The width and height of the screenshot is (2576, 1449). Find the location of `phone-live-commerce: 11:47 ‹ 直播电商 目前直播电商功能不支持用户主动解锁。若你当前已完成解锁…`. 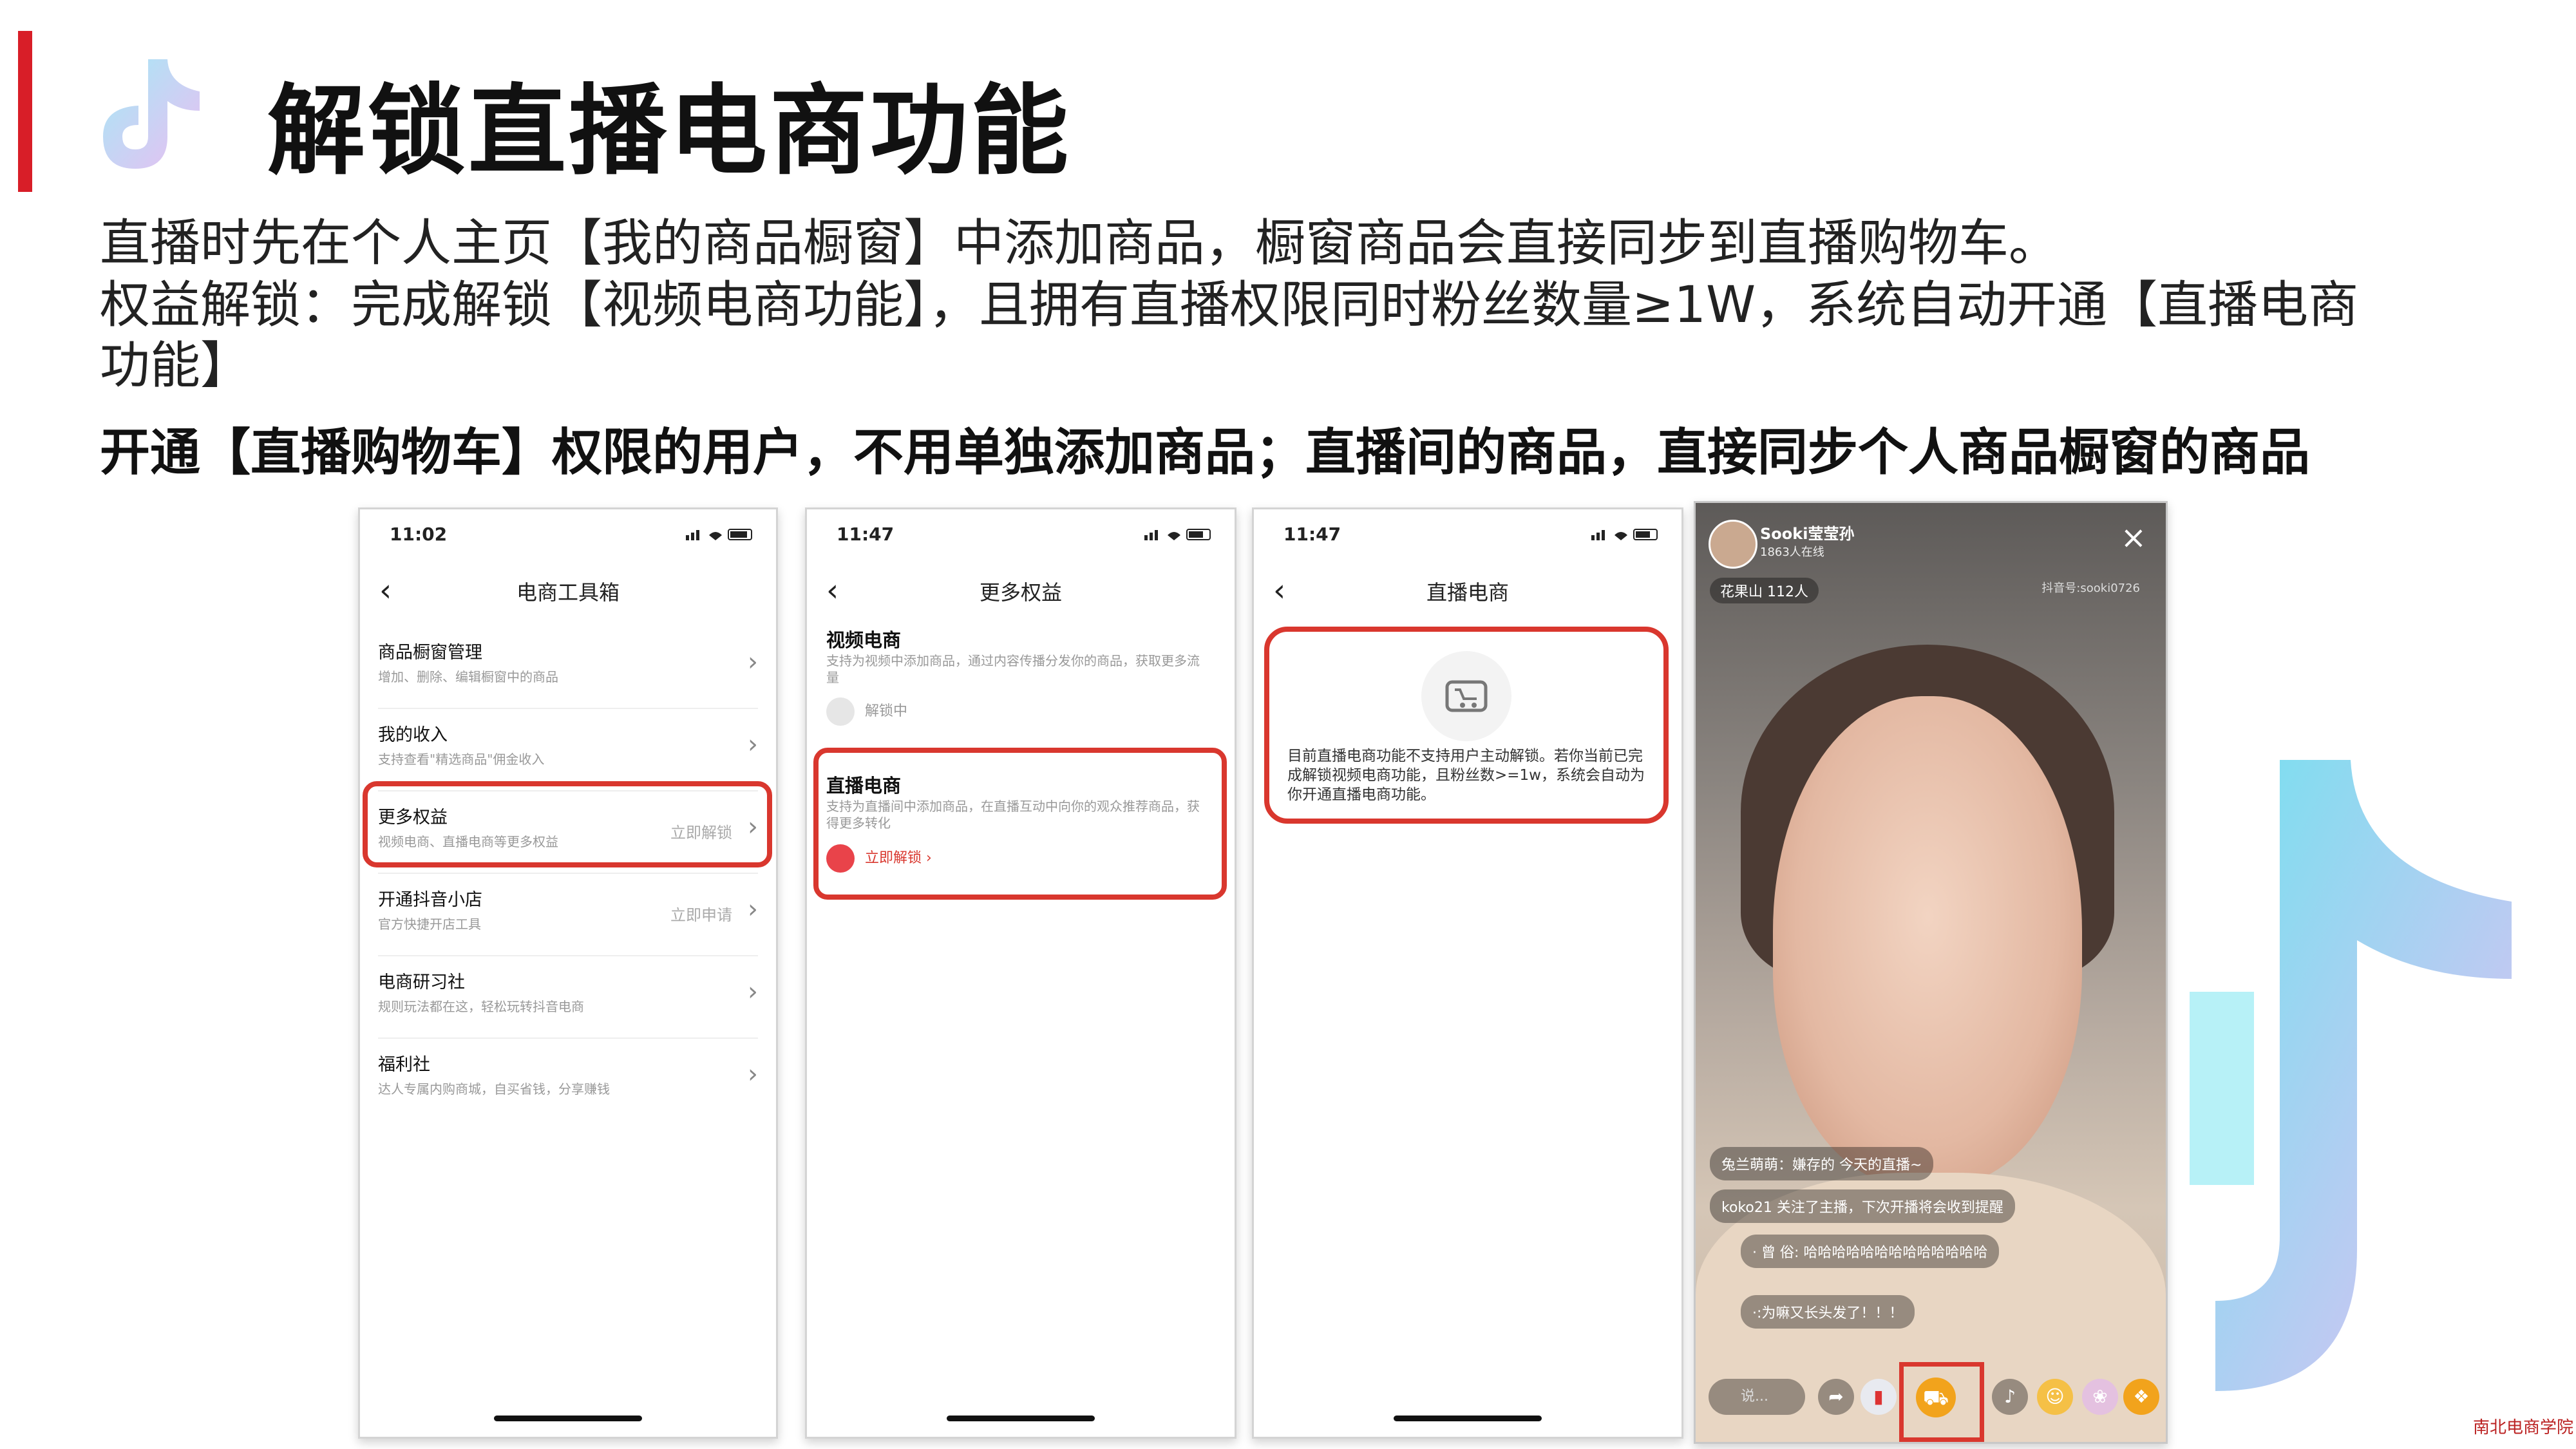

phone-live-commerce: 11:47 ‹ 直播电商 目前直播电商功能不支持用户主动解锁。若你当前已完成解锁… is located at coordinates (1467, 973).